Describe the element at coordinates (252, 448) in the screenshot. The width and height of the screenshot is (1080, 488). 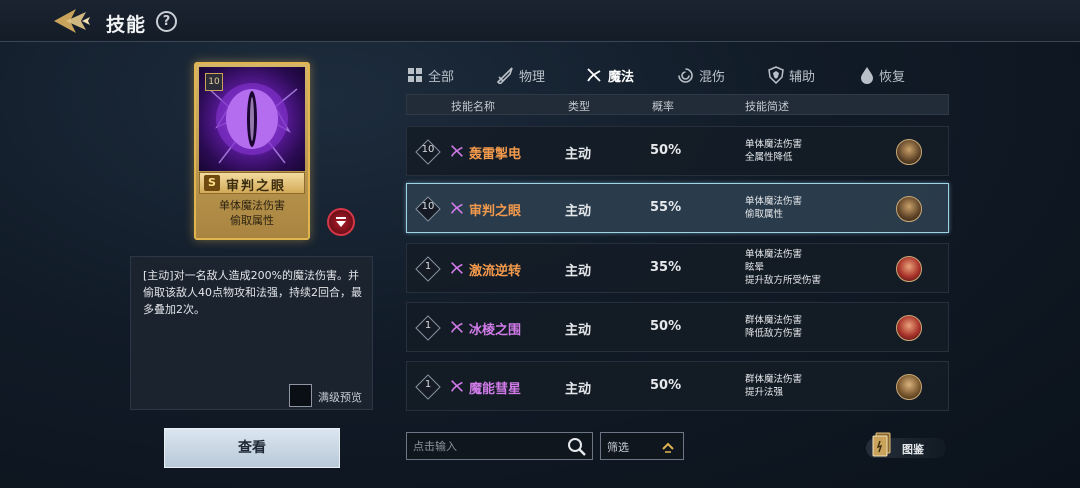
I see `view-button: 查看` at that location.